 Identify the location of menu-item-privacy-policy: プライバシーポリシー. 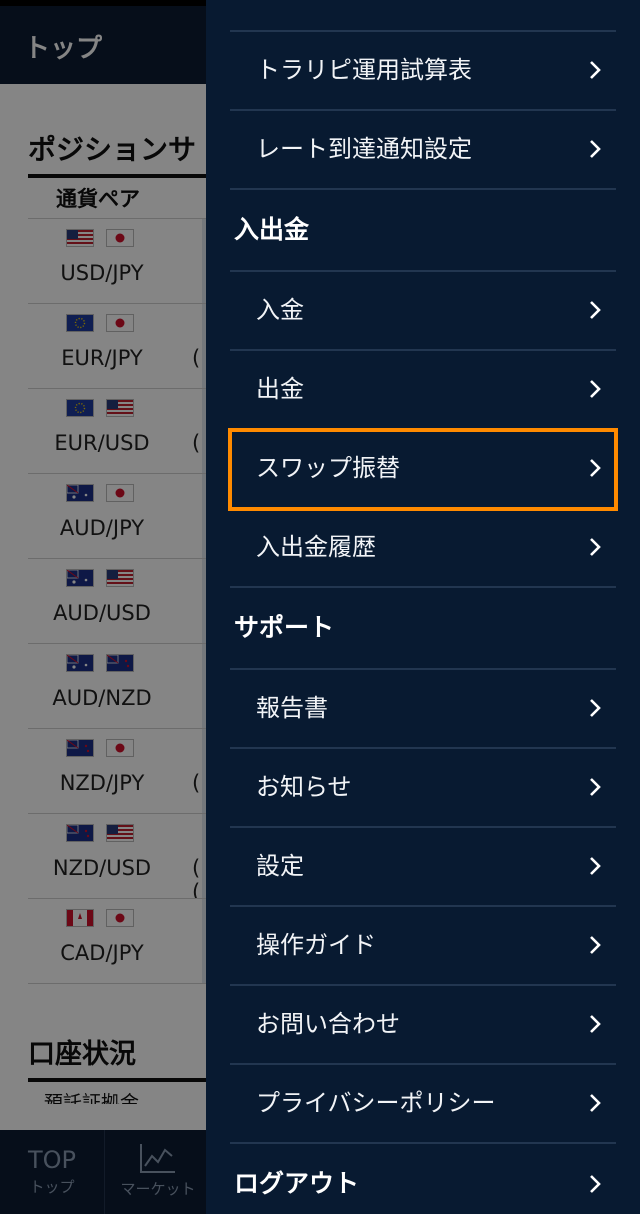
(423, 1104).